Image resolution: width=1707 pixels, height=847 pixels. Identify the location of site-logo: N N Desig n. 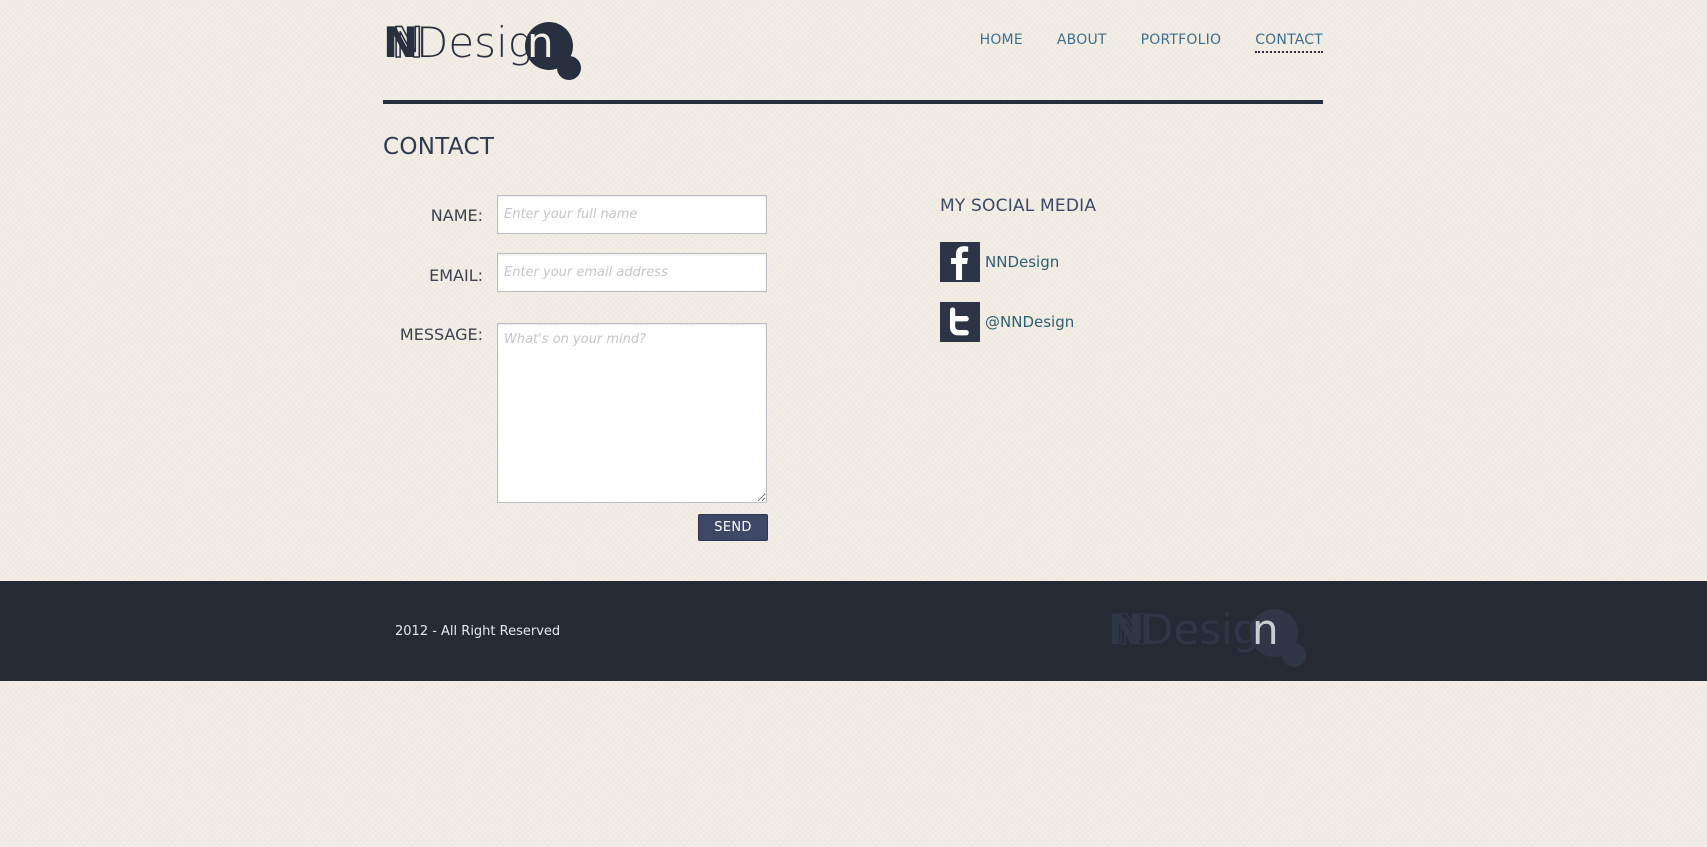
(488, 51).